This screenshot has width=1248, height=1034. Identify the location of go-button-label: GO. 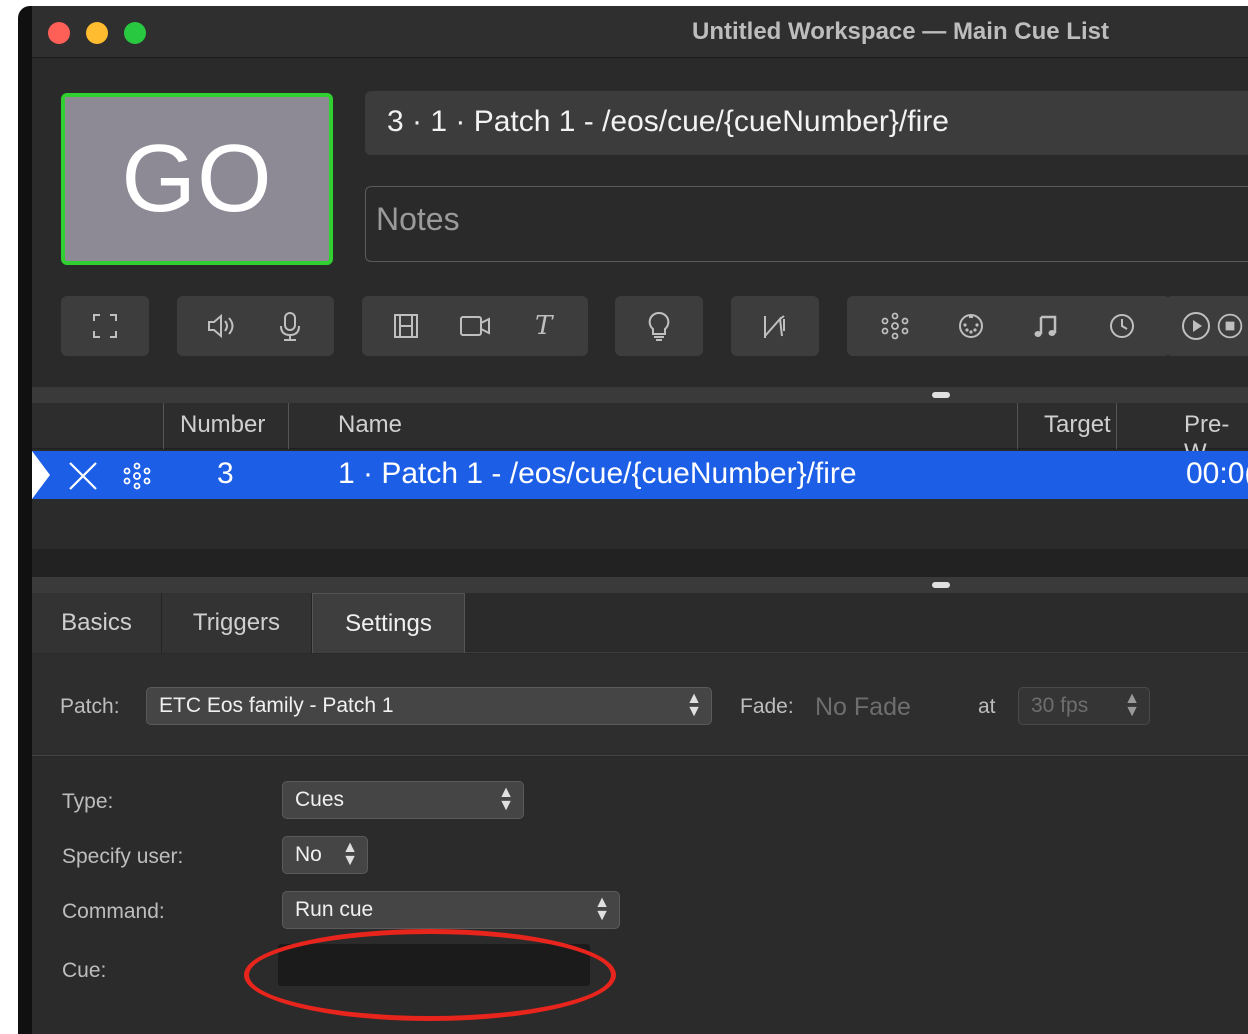
(197, 178).